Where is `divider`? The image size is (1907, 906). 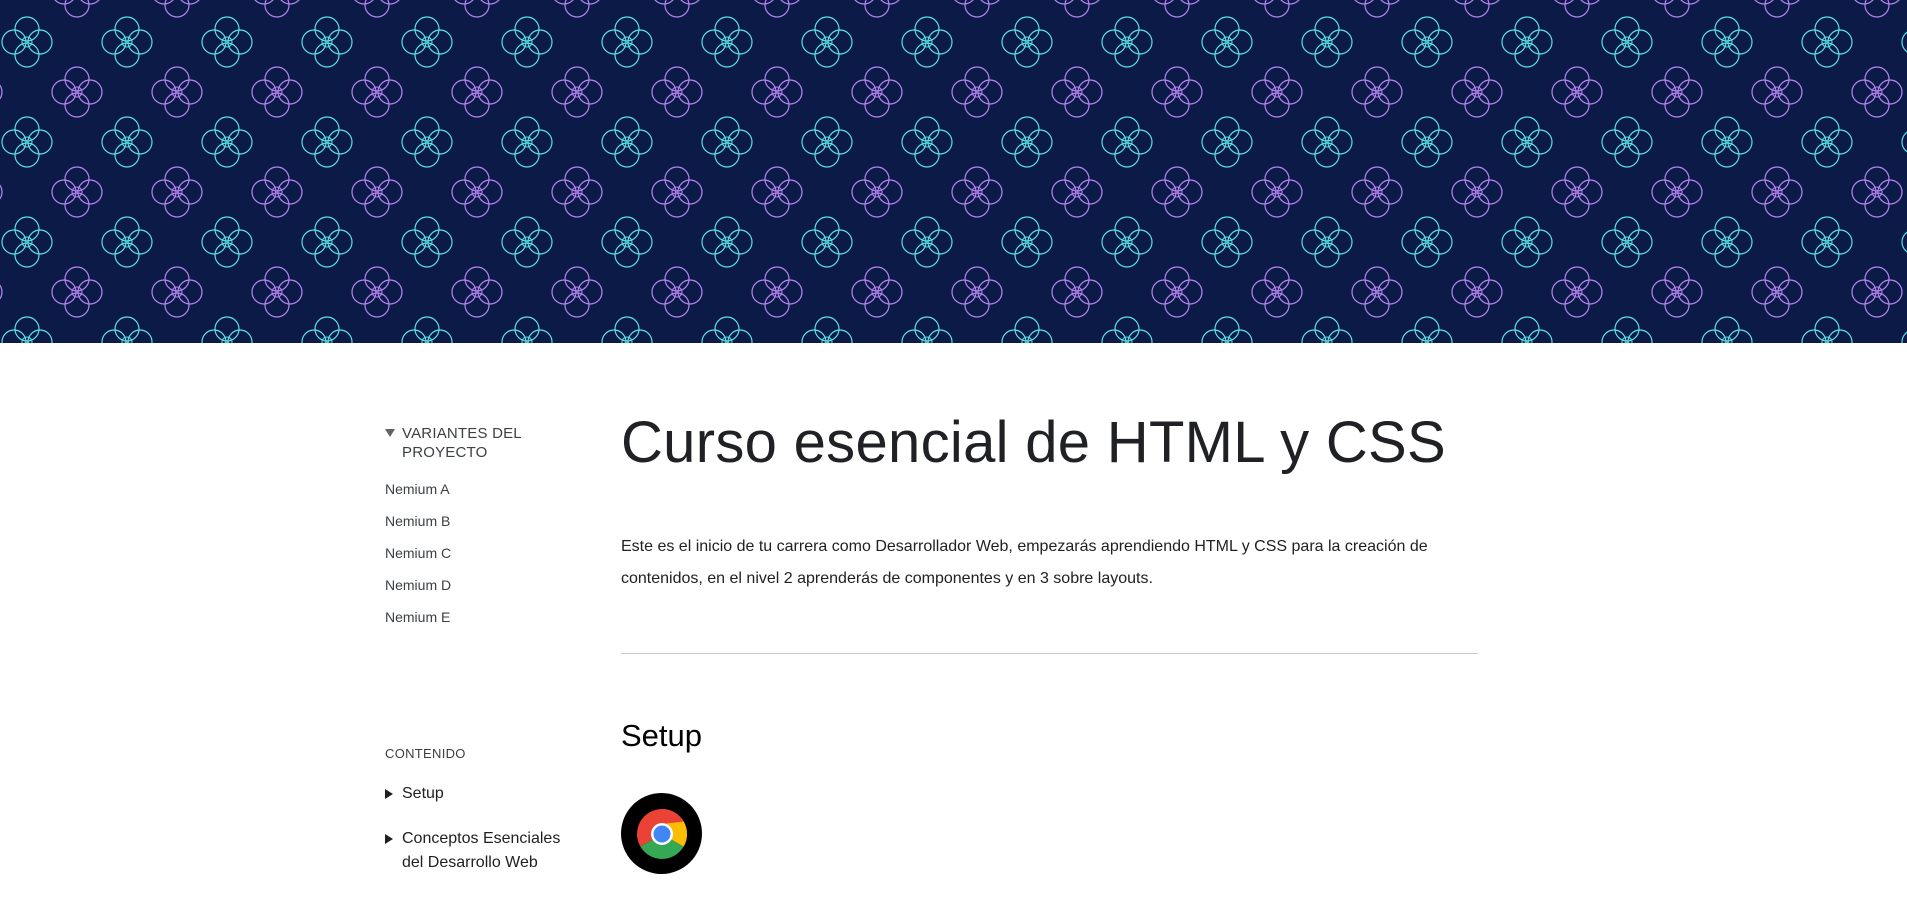
divider is located at coordinates (1049, 653).